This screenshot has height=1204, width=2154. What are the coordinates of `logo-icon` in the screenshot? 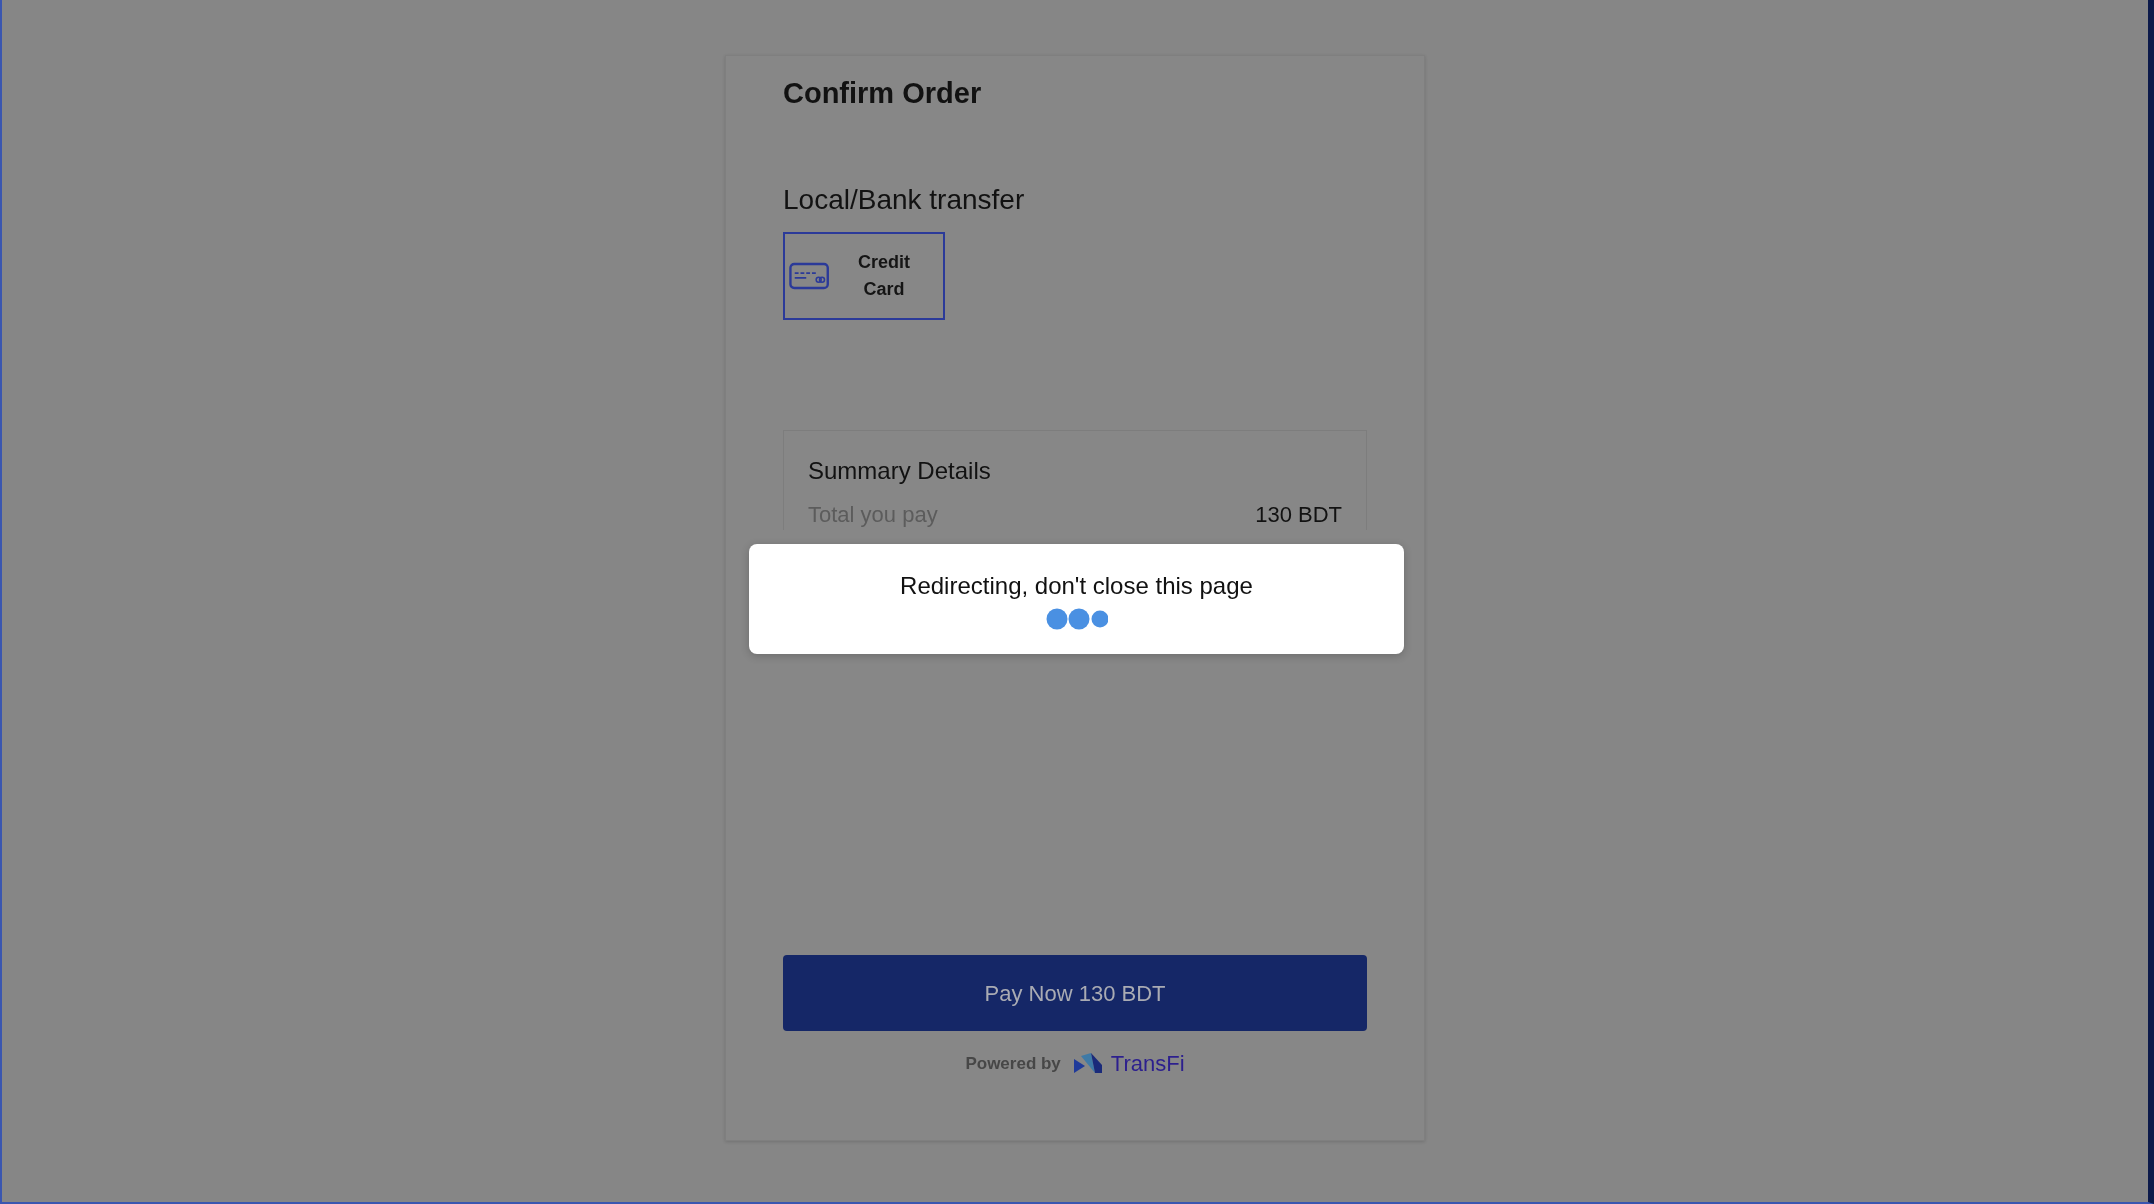 It's located at (1087, 1063).